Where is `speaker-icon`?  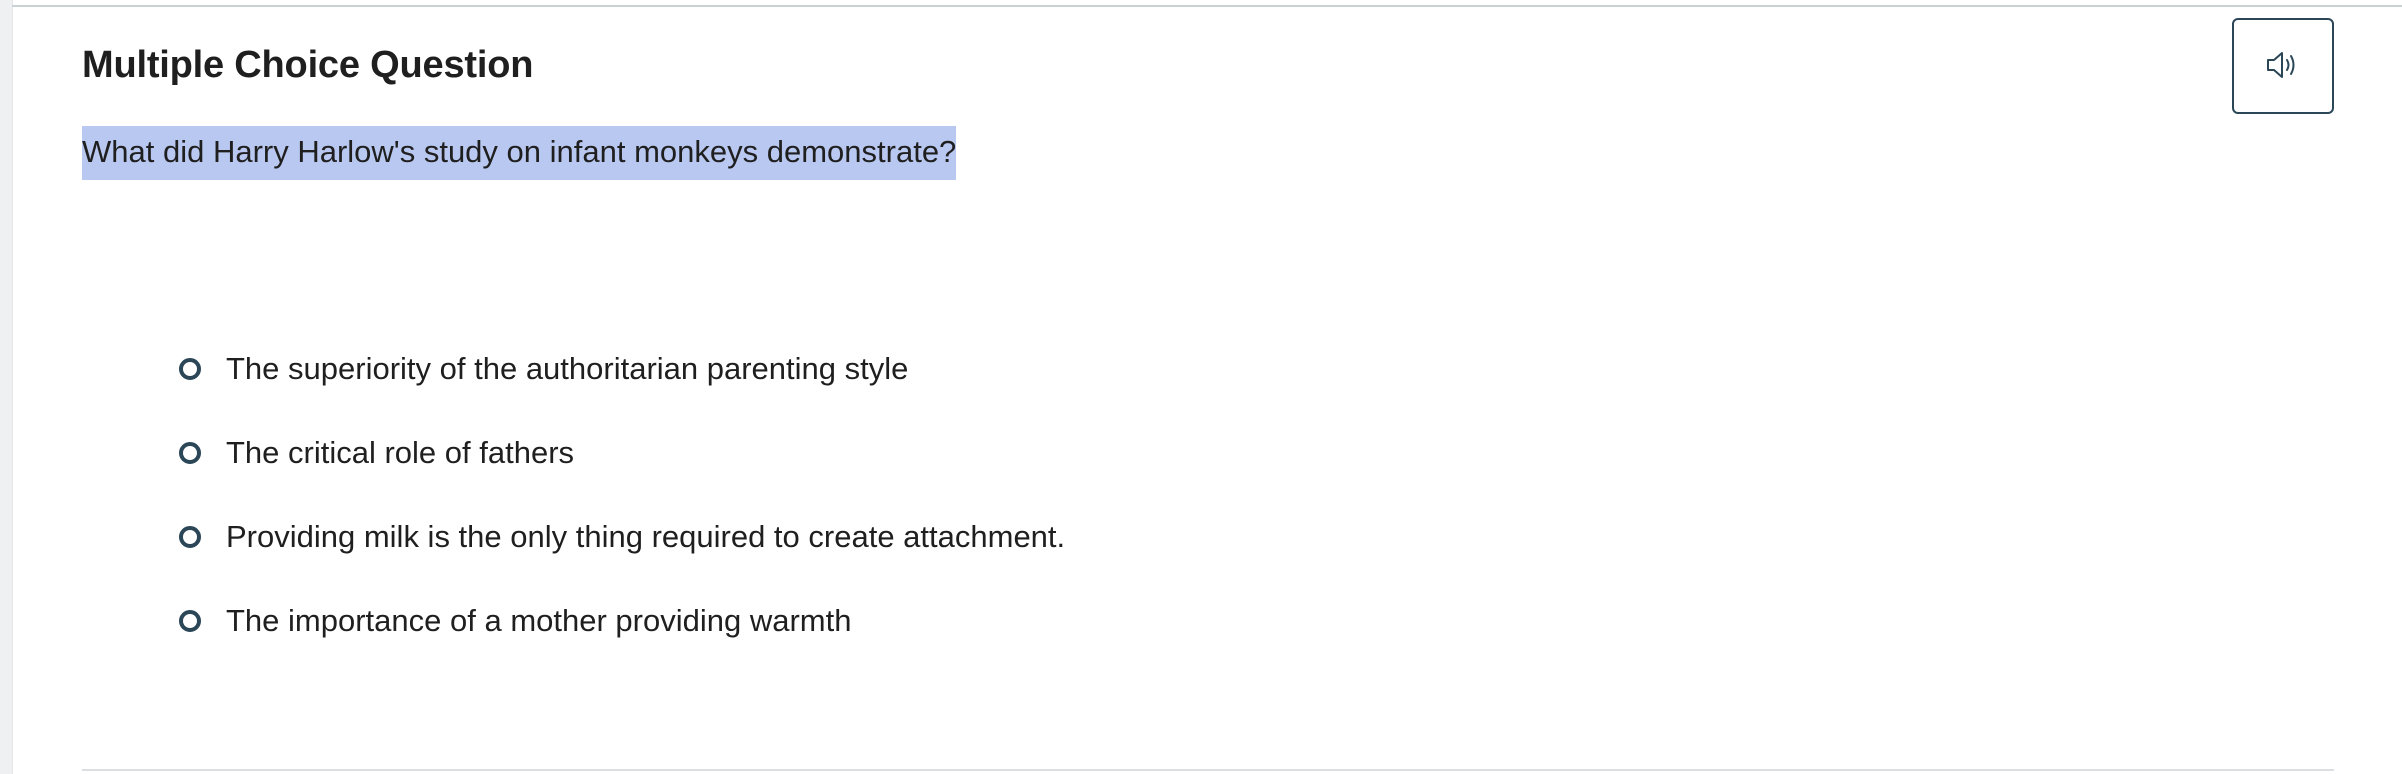 speaker-icon is located at coordinates (2283, 66).